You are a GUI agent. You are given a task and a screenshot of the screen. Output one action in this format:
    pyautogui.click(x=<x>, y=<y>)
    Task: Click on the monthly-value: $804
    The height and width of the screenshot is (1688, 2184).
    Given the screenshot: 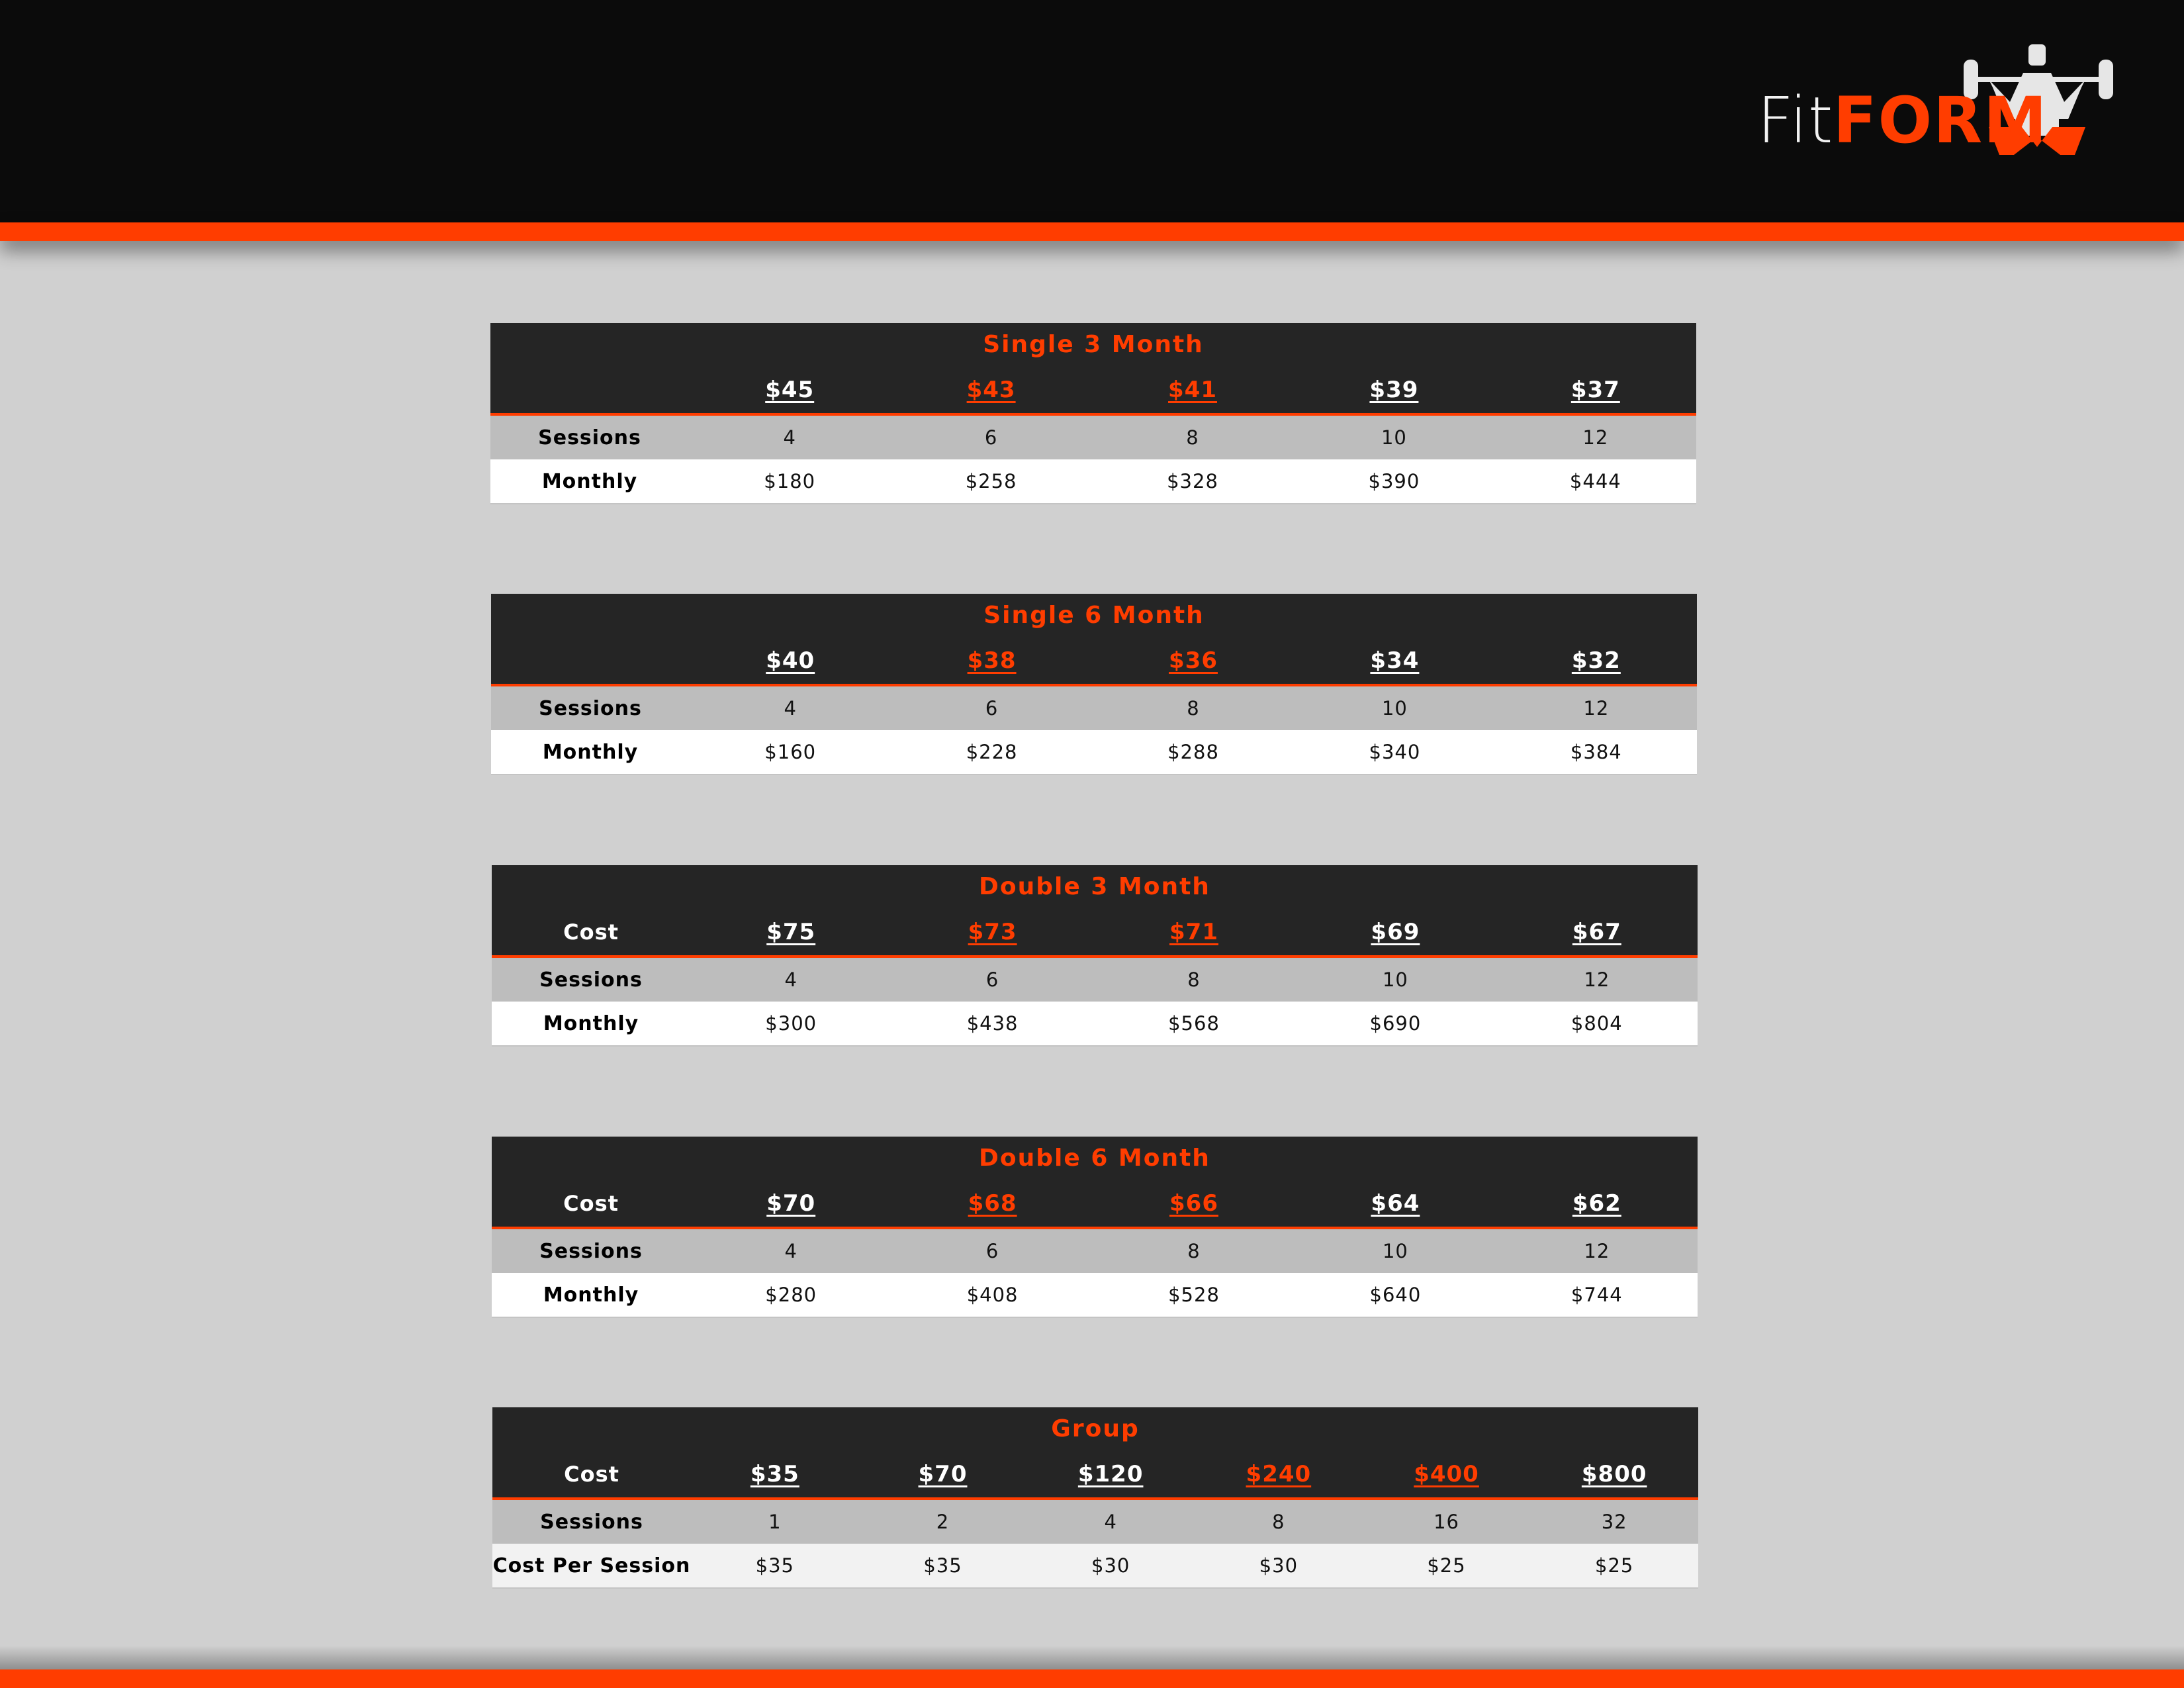 What is the action you would take?
    pyautogui.click(x=1596, y=1023)
    